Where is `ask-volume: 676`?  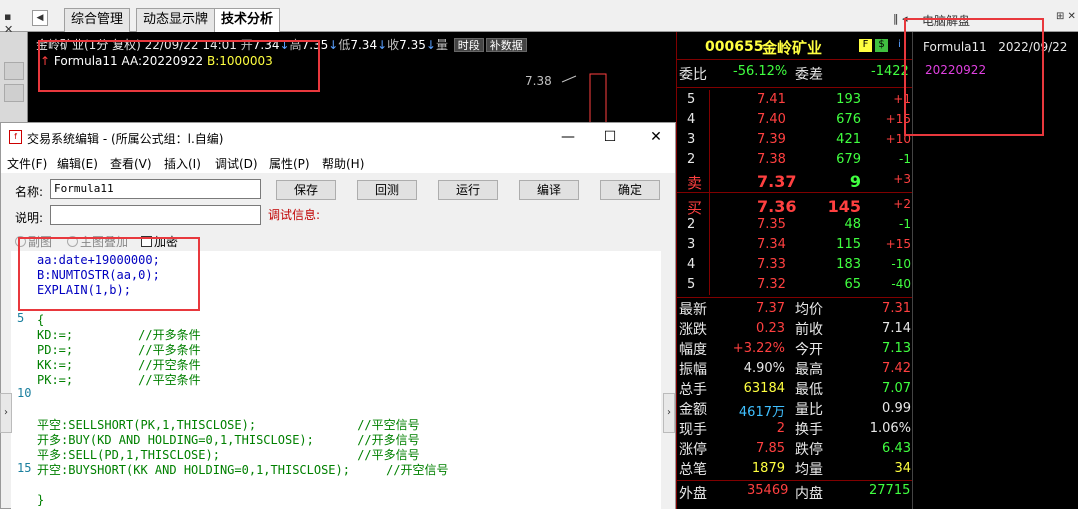
ask-volume: 676 is located at coordinates (848, 119).